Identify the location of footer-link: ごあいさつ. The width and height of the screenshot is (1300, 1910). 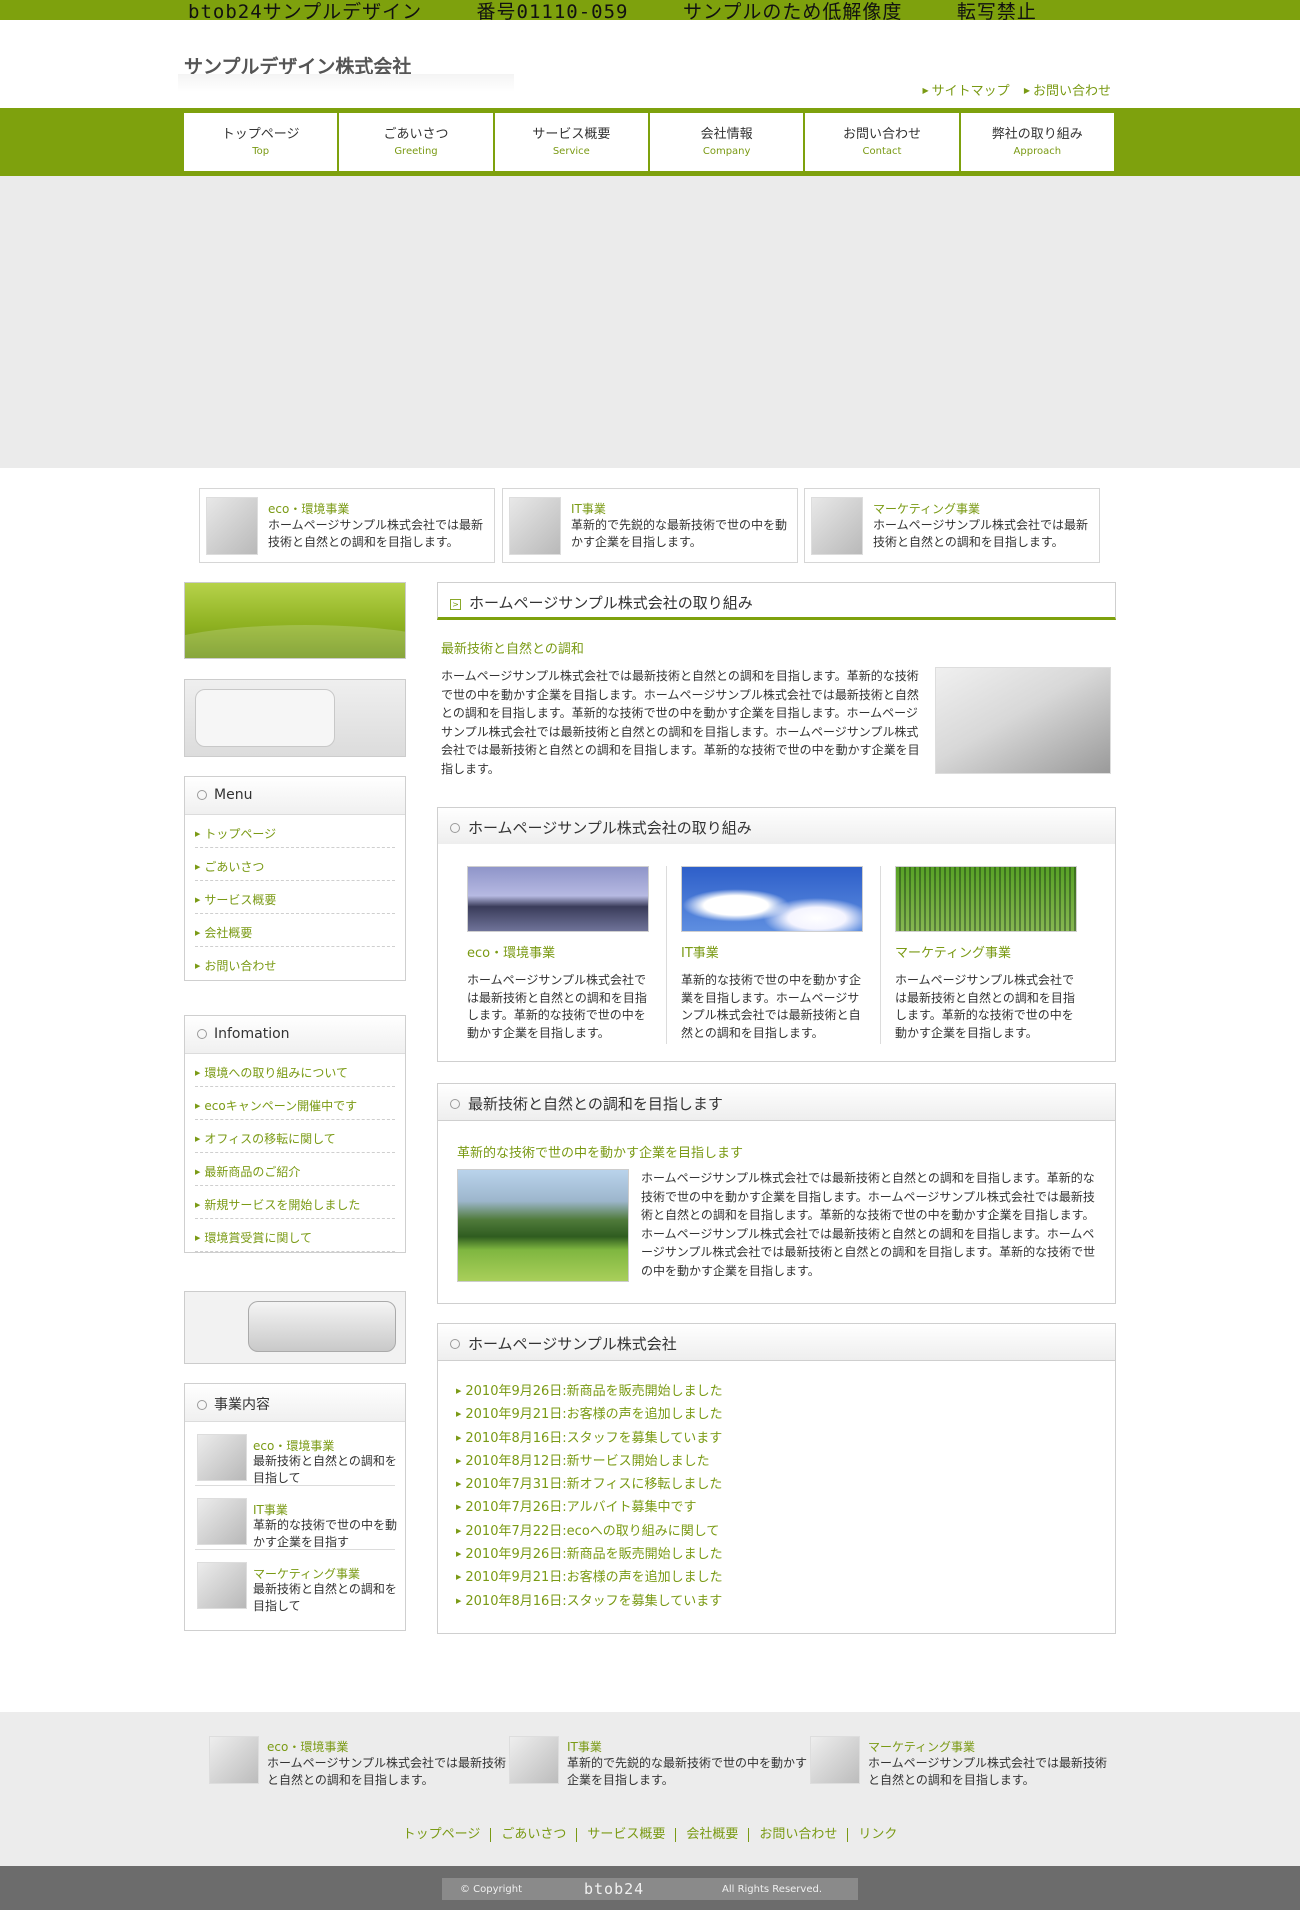
(534, 1835).